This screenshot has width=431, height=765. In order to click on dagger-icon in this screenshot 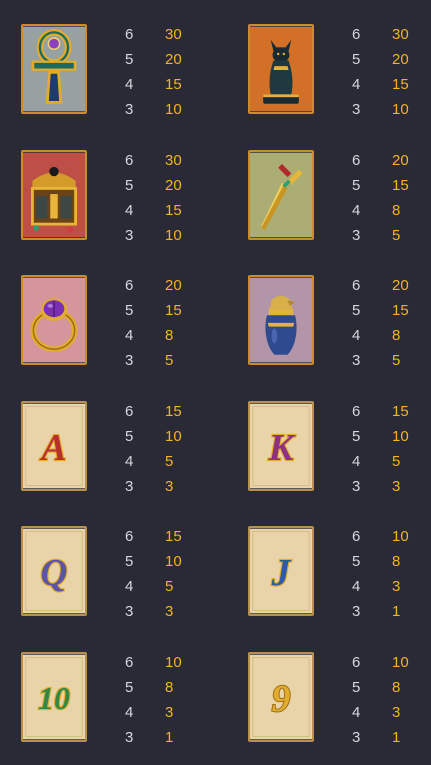, I will do `click(281, 195)`.